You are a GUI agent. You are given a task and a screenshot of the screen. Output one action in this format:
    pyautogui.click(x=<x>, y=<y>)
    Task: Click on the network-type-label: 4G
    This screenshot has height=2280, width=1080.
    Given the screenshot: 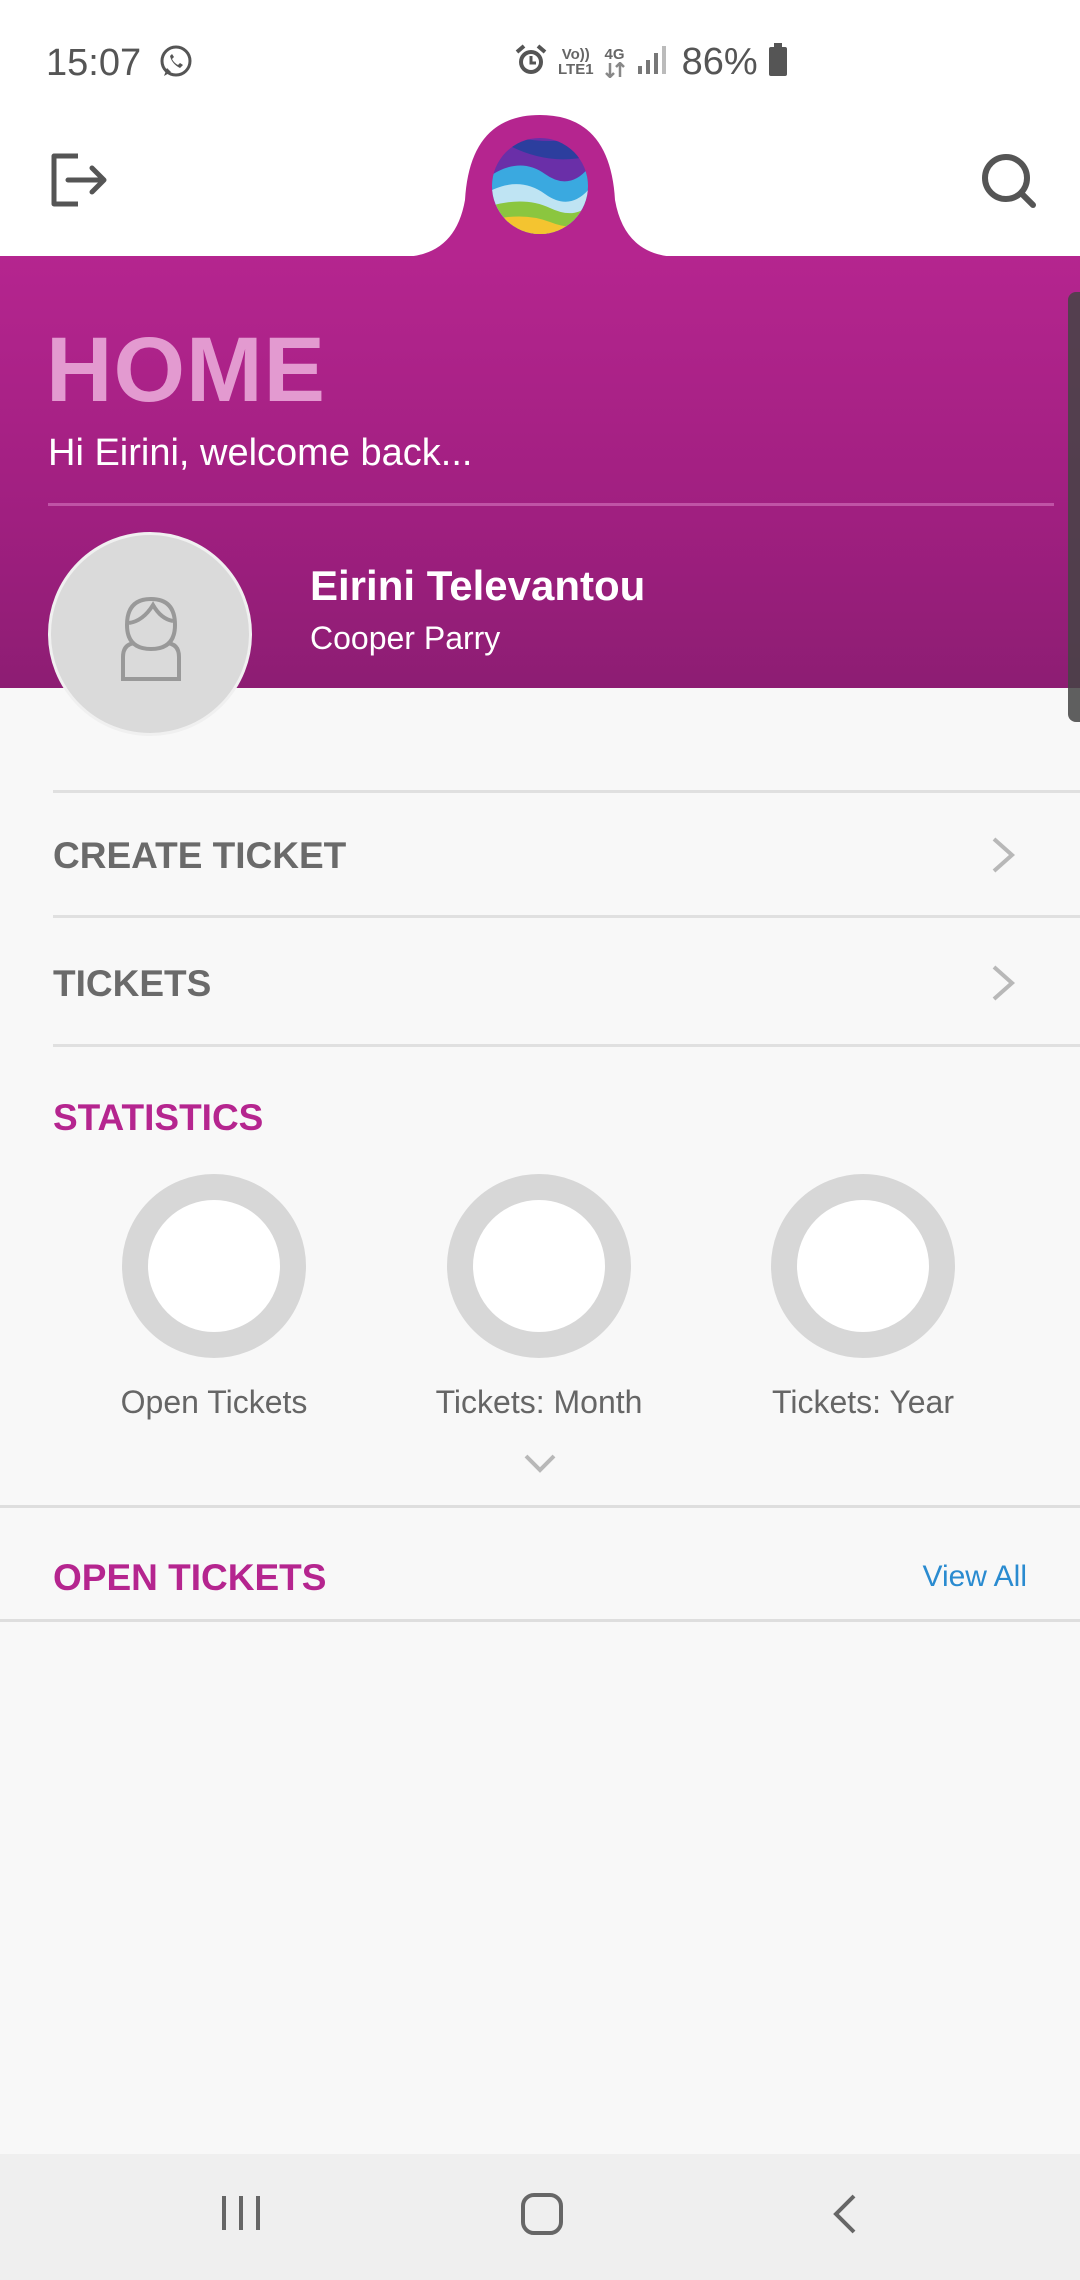 What is the action you would take?
    pyautogui.click(x=614, y=54)
    